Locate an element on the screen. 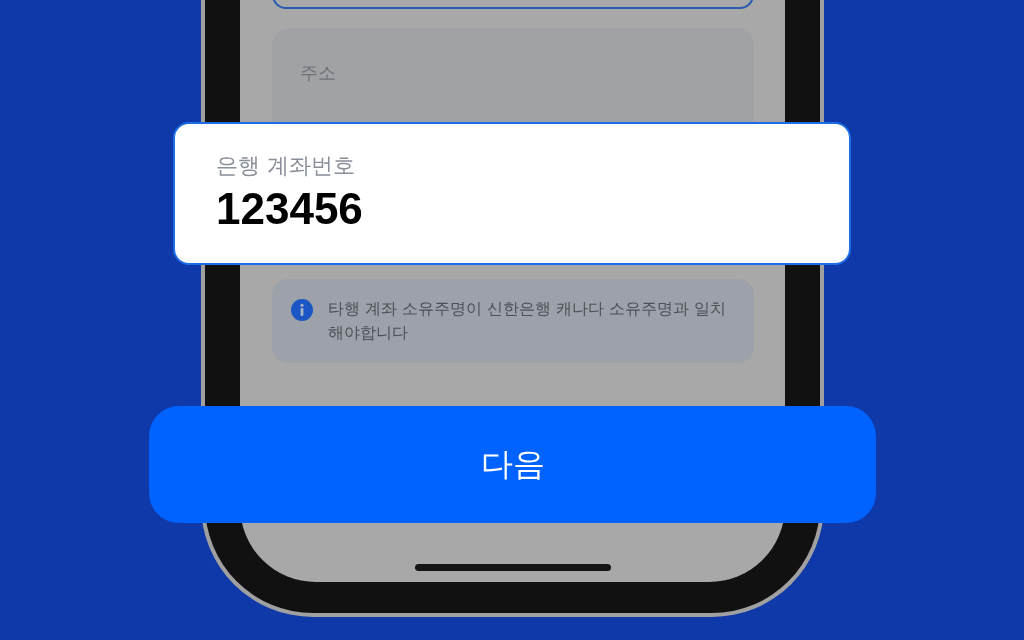  field-label: 은행 계좌번호 is located at coordinates (285, 166).